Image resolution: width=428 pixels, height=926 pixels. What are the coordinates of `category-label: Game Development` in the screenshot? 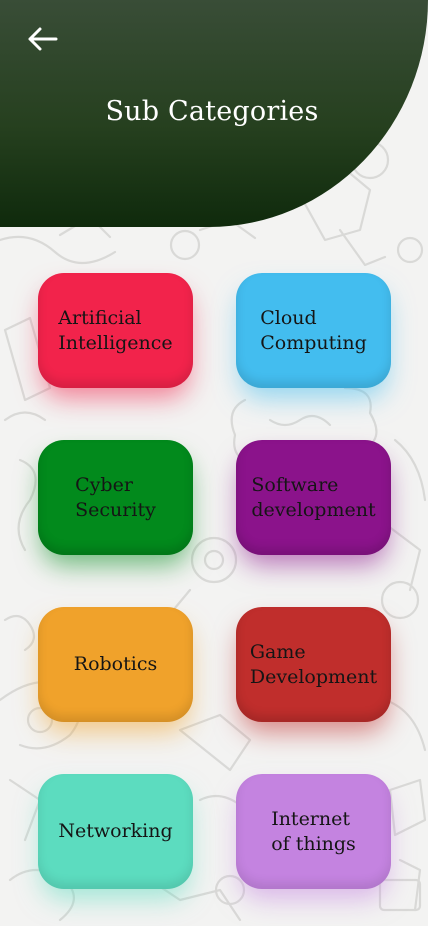 It's located at (313, 664).